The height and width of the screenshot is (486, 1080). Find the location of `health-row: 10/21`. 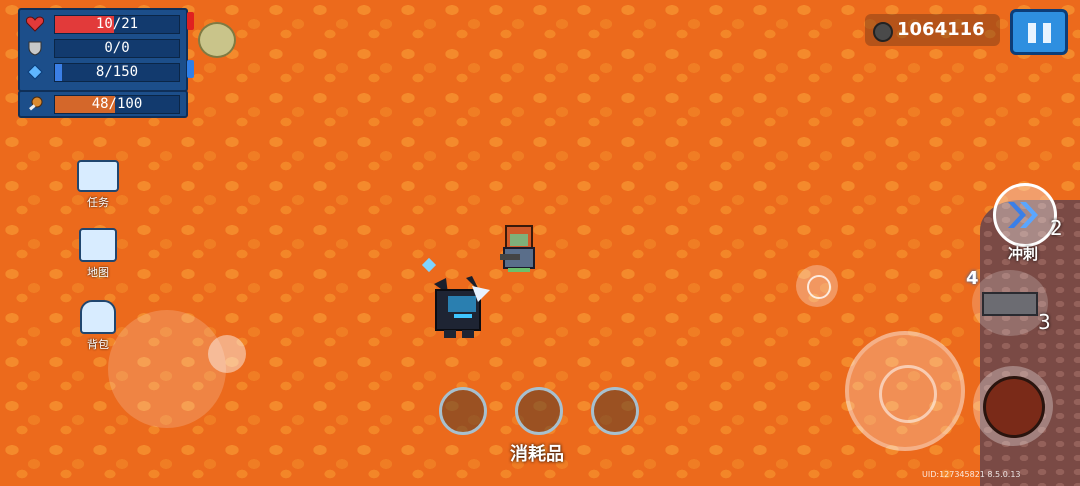

health-row: 10/21 is located at coordinates (102, 24).